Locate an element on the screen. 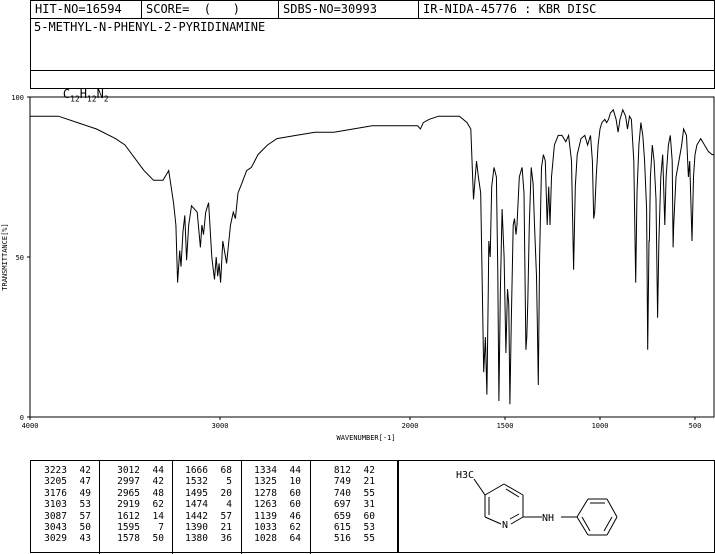 This screenshot has width=715, height=554. peak-wavenumber: 3043 is located at coordinates (55, 528).